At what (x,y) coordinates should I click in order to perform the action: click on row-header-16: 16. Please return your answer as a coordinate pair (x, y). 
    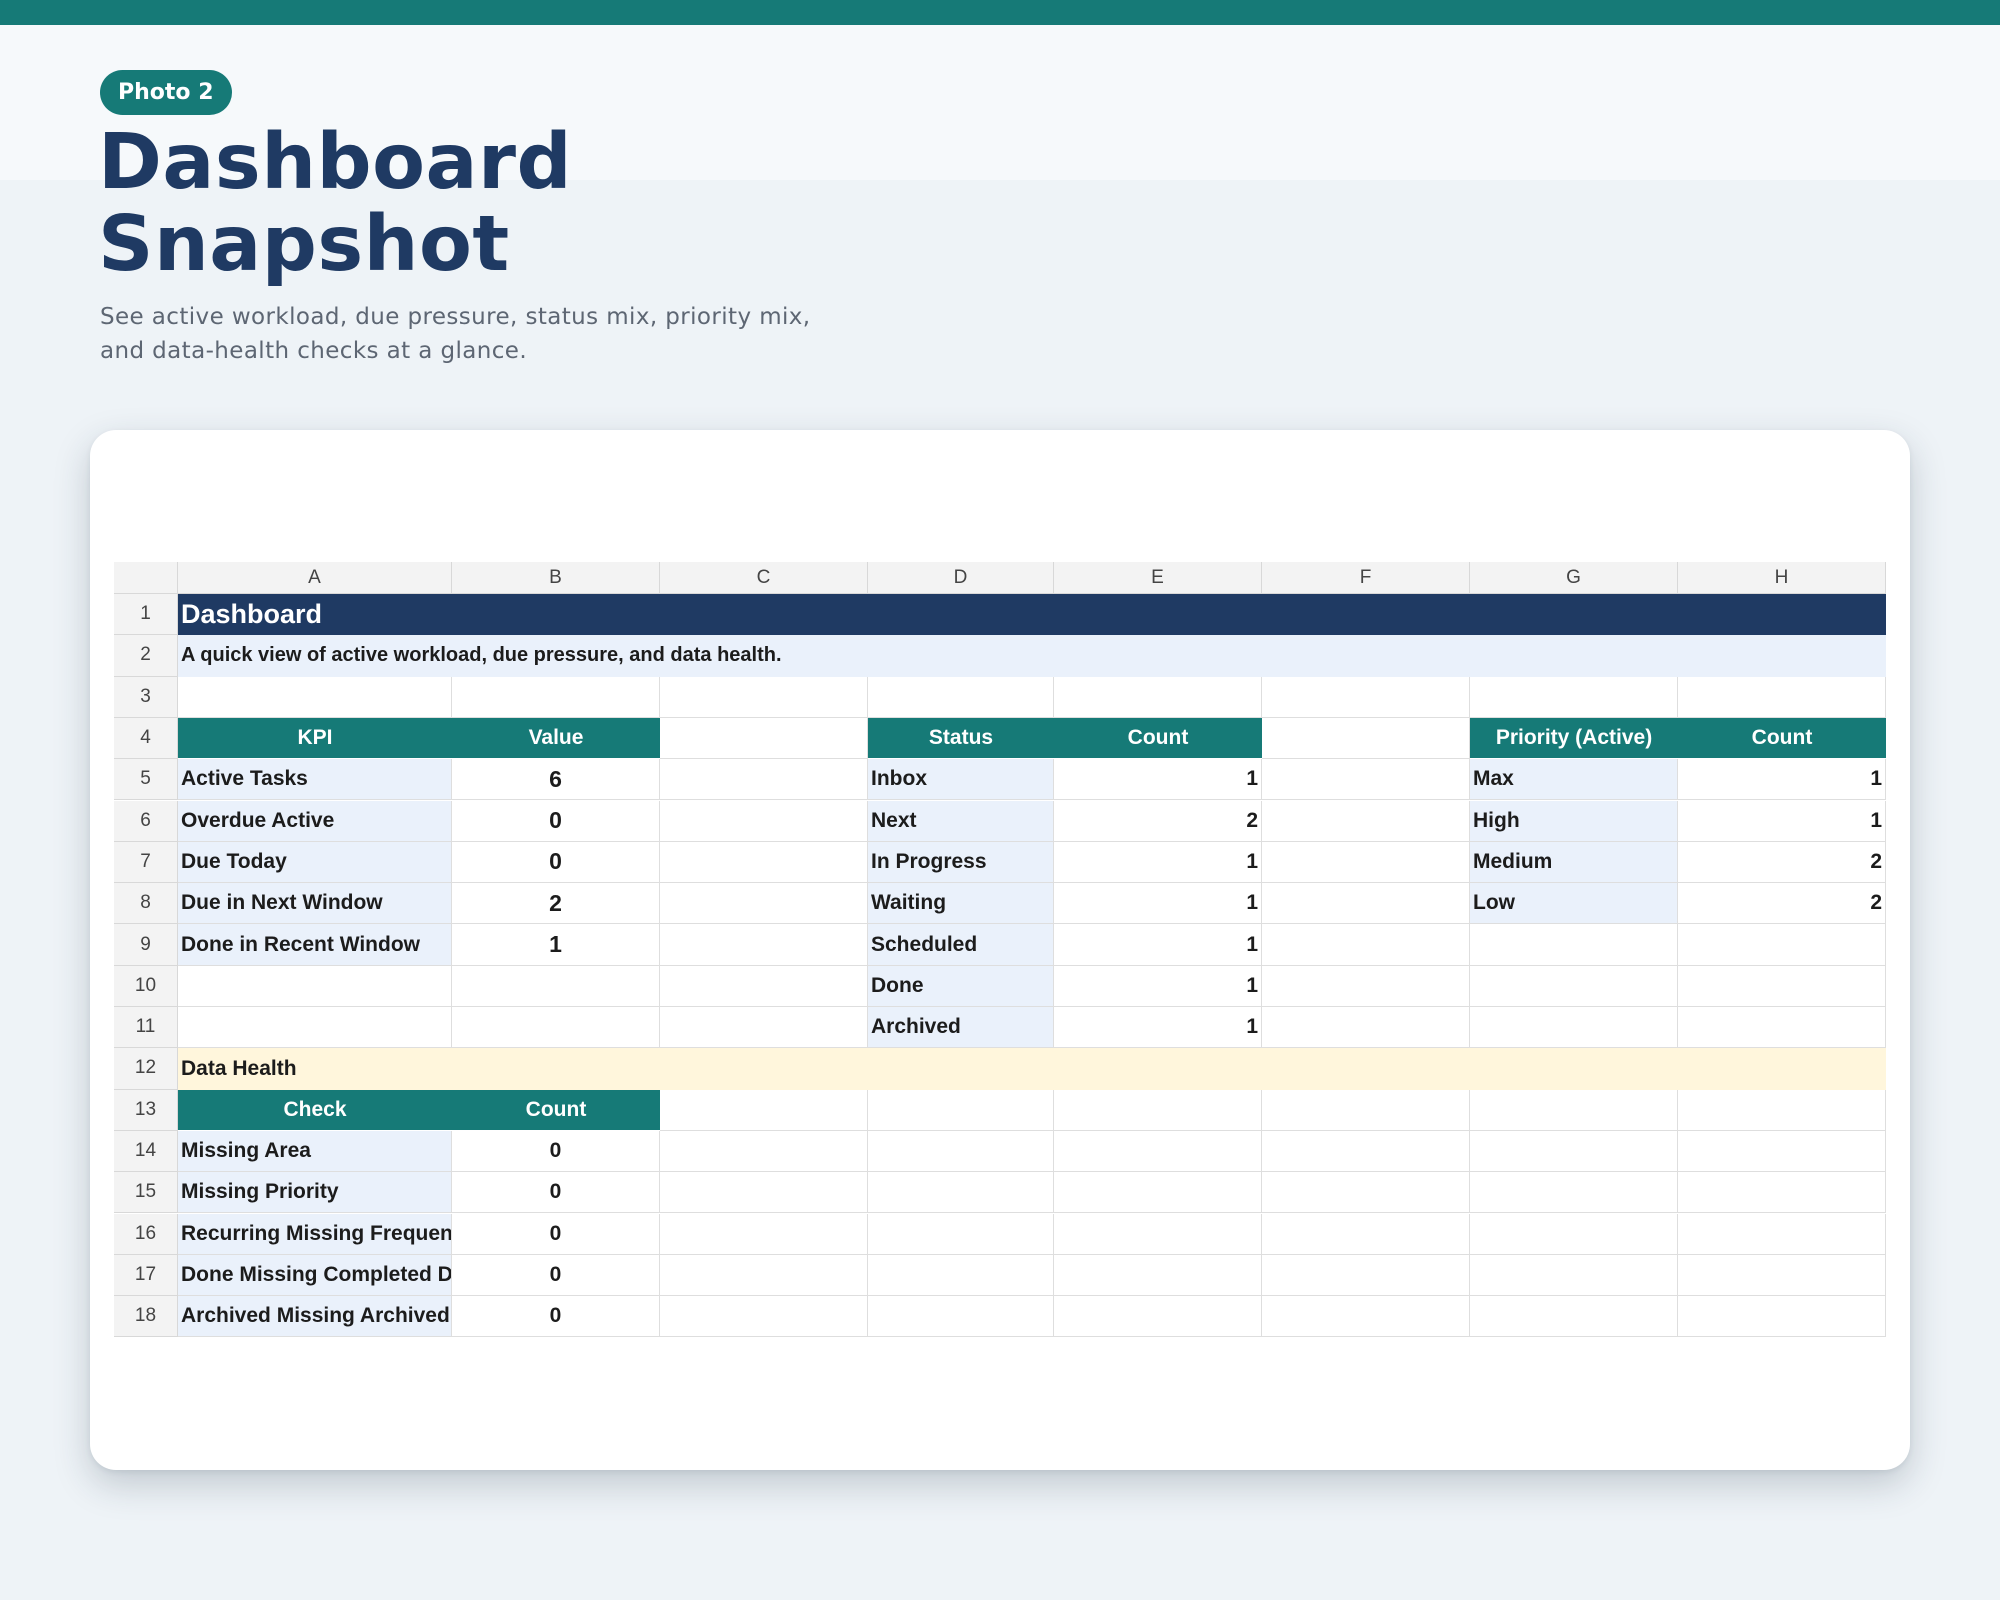
    Looking at the image, I should click on (146, 1234).